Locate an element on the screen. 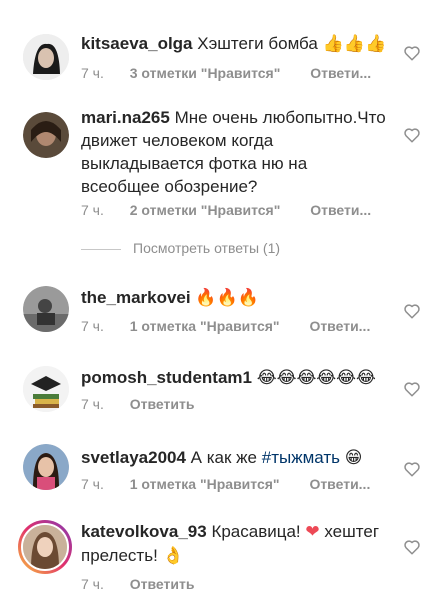 The height and width of the screenshot is (600, 445). view-replies-link: Посмотреть ответы (1) is located at coordinates (180, 248).